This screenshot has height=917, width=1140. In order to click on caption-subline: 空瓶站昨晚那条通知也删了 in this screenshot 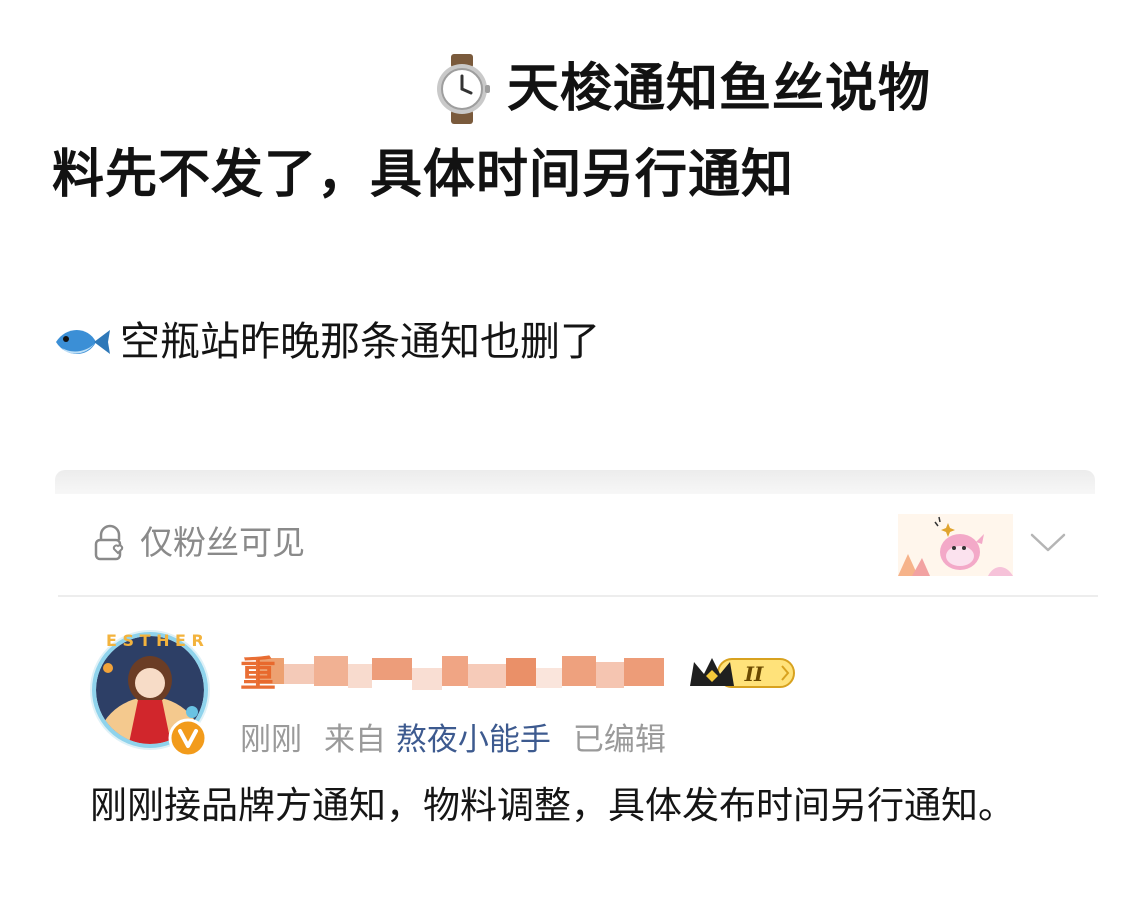, I will do `click(326, 342)`.